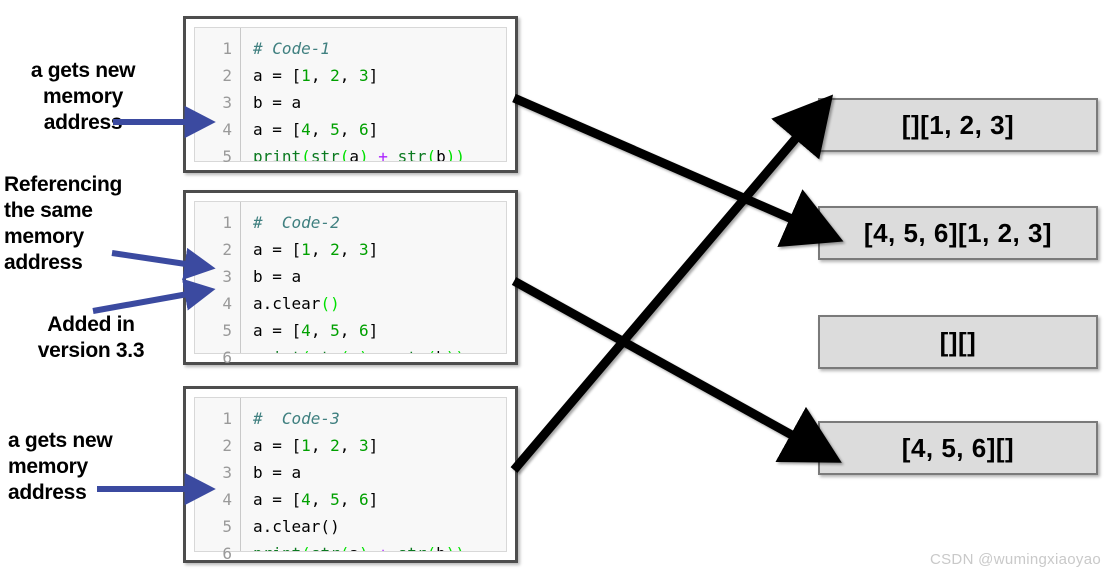 Image resolution: width=1113 pixels, height=576 pixels. What do you see at coordinates (154, 305) in the screenshot?
I see `annotation-arrows-group` at bounding box center [154, 305].